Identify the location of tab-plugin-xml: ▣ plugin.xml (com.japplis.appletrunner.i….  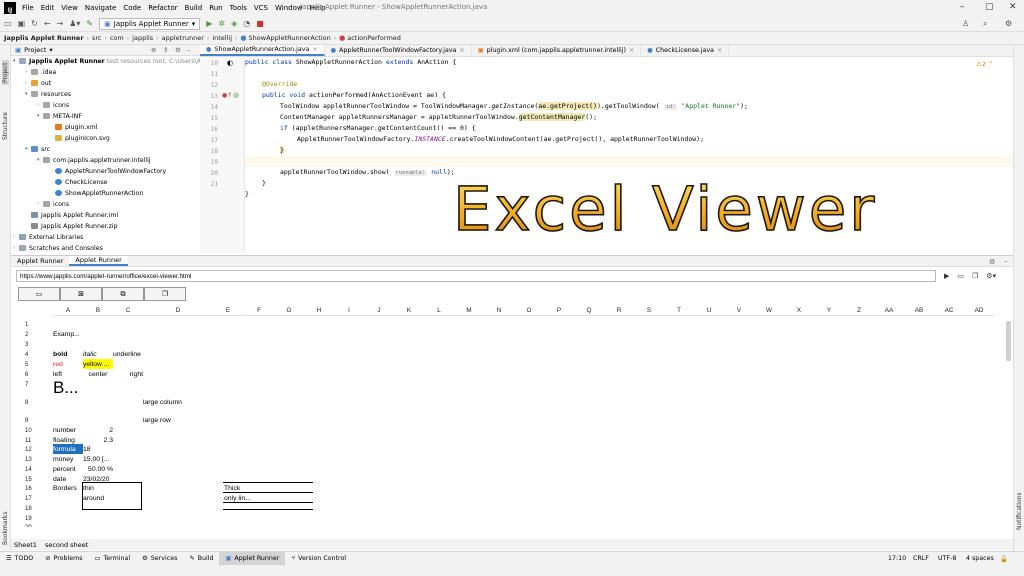
(557, 50).